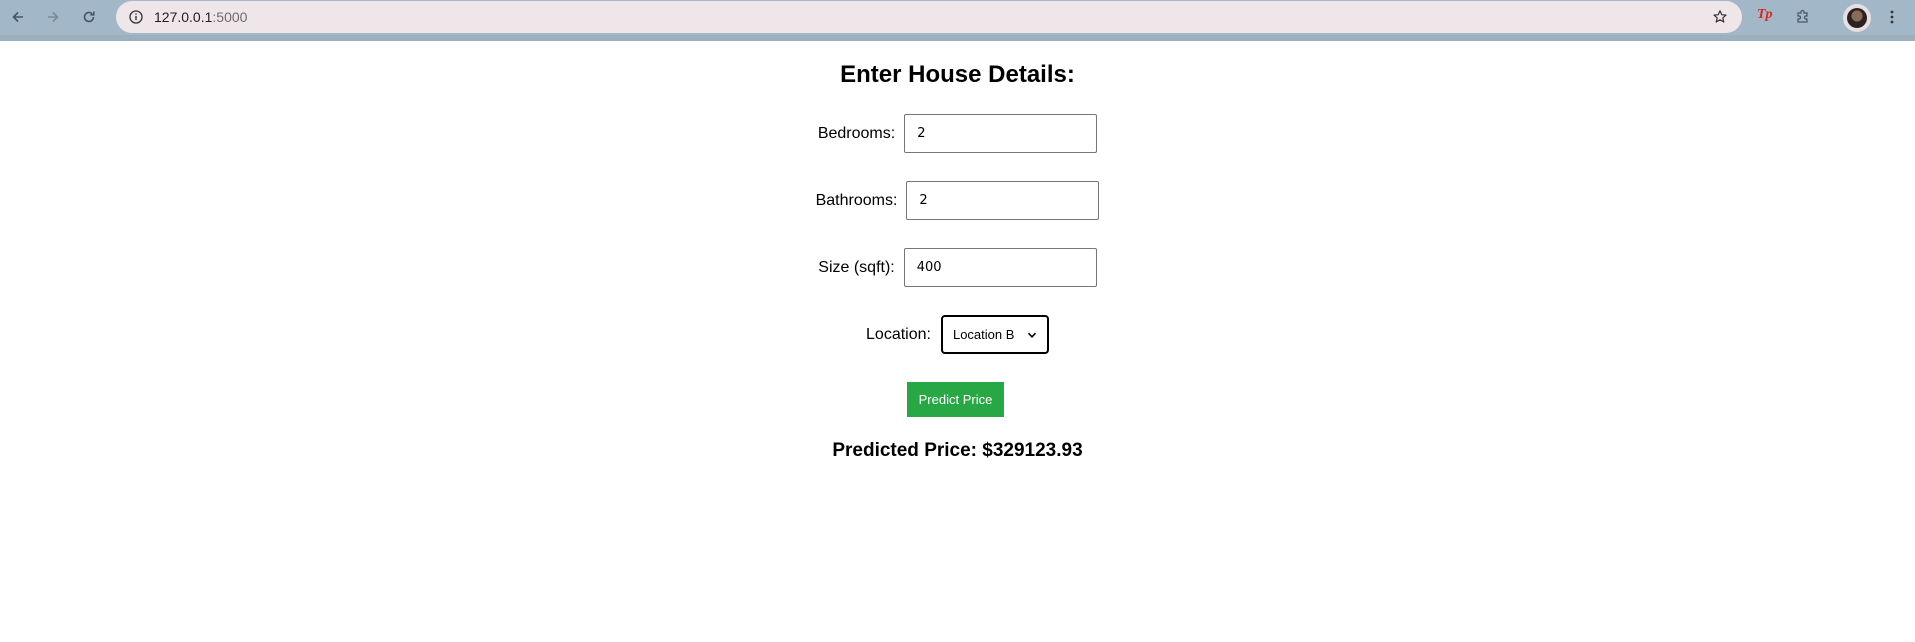  What do you see at coordinates (856, 133) in the screenshot?
I see `bedrooms-label: Bedrooms:` at bounding box center [856, 133].